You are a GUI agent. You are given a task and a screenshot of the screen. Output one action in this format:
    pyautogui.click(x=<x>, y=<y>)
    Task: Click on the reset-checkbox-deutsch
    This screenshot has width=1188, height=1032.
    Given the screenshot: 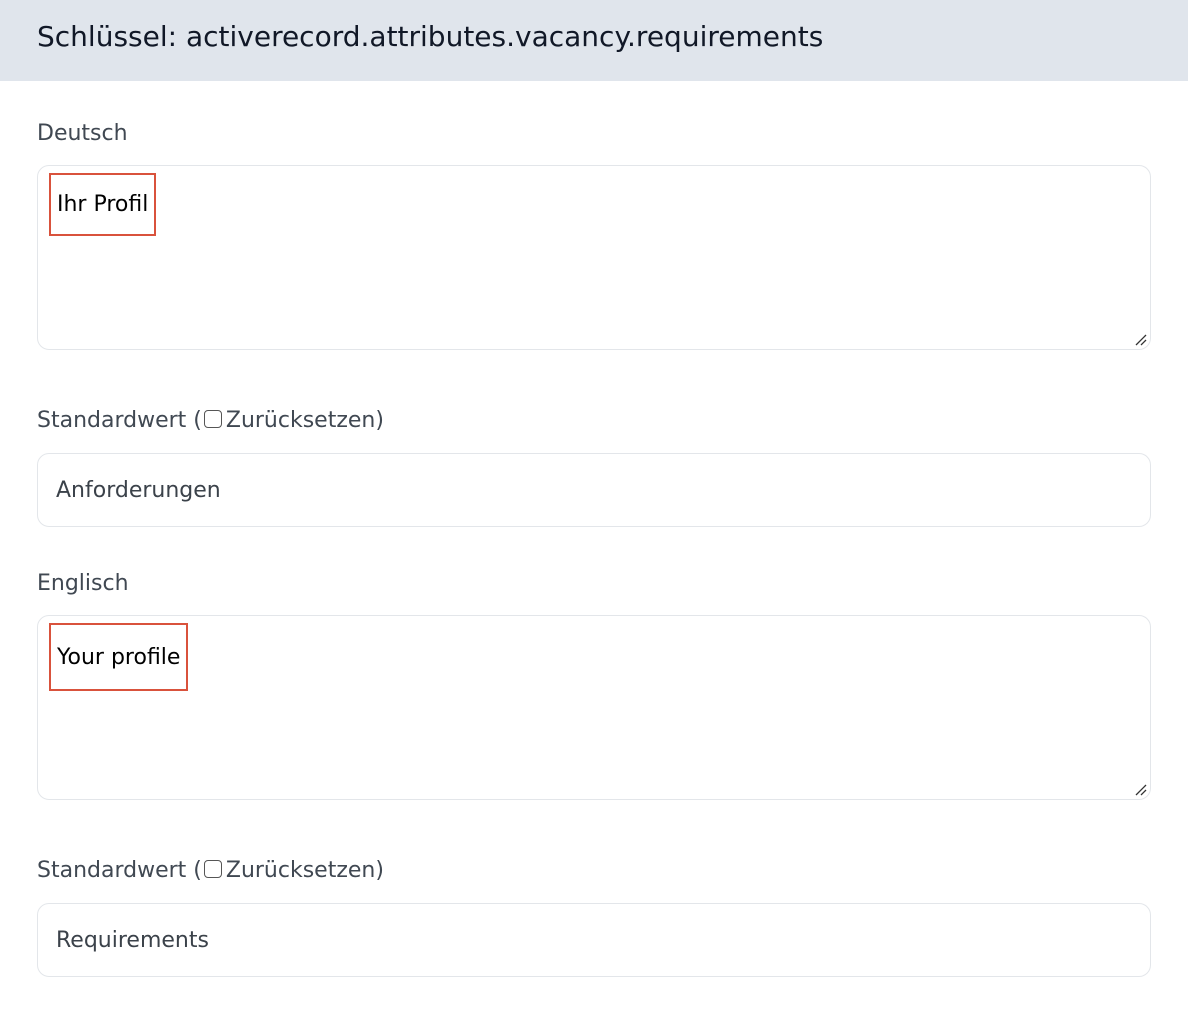 What is the action you would take?
    pyautogui.click(x=212, y=419)
    